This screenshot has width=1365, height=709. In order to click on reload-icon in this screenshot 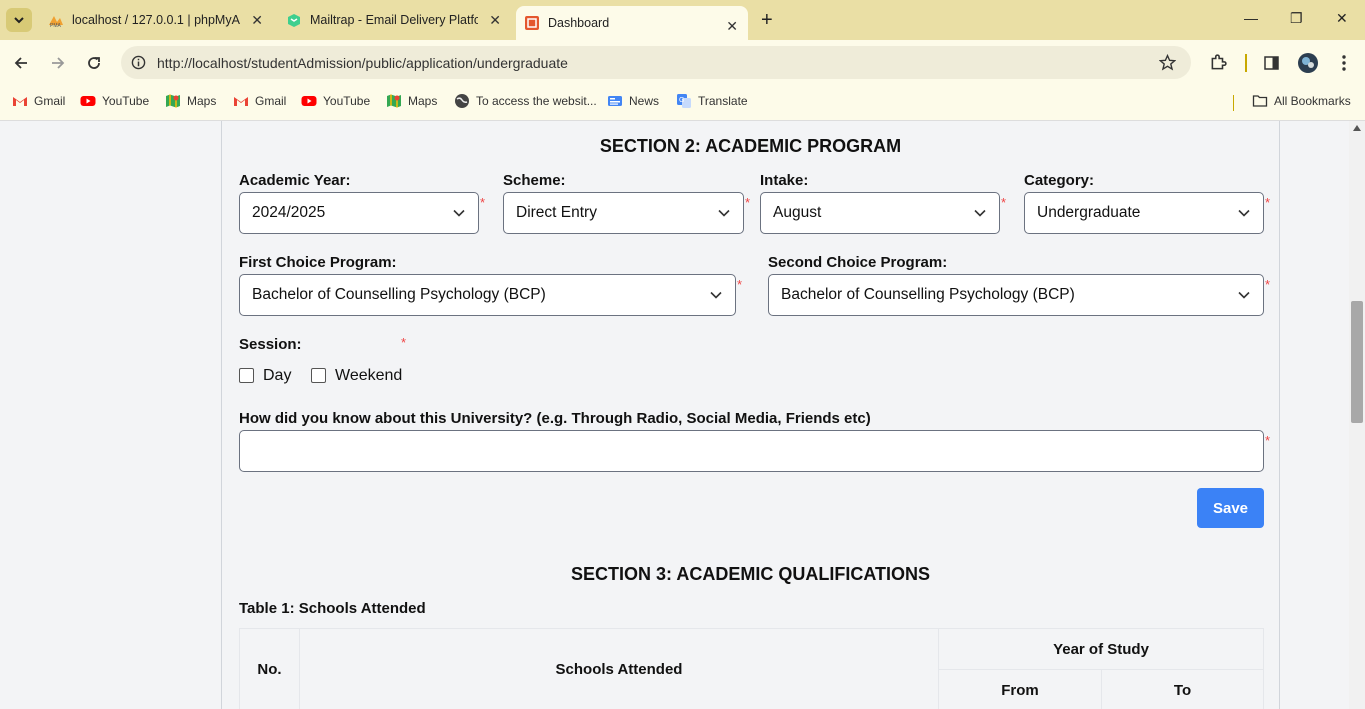, I will do `click(94, 63)`.